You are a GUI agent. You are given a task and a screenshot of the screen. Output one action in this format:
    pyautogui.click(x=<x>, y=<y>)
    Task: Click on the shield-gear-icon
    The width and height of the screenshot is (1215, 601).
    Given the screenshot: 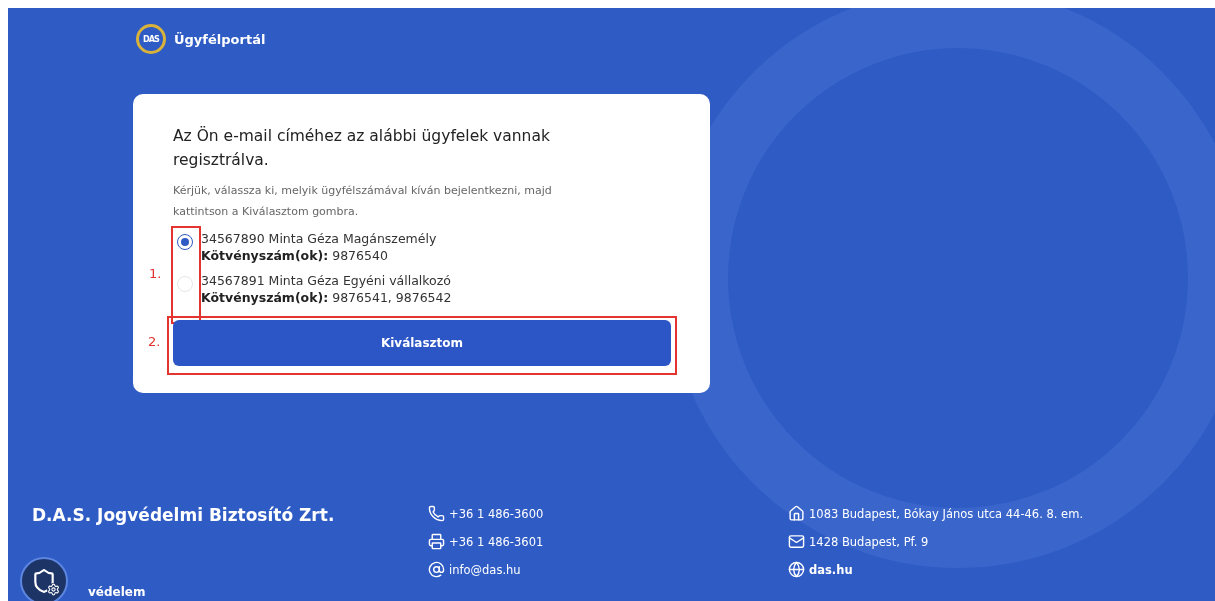 What is the action you would take?
    pyautogui.click(x=44, y=581)
    